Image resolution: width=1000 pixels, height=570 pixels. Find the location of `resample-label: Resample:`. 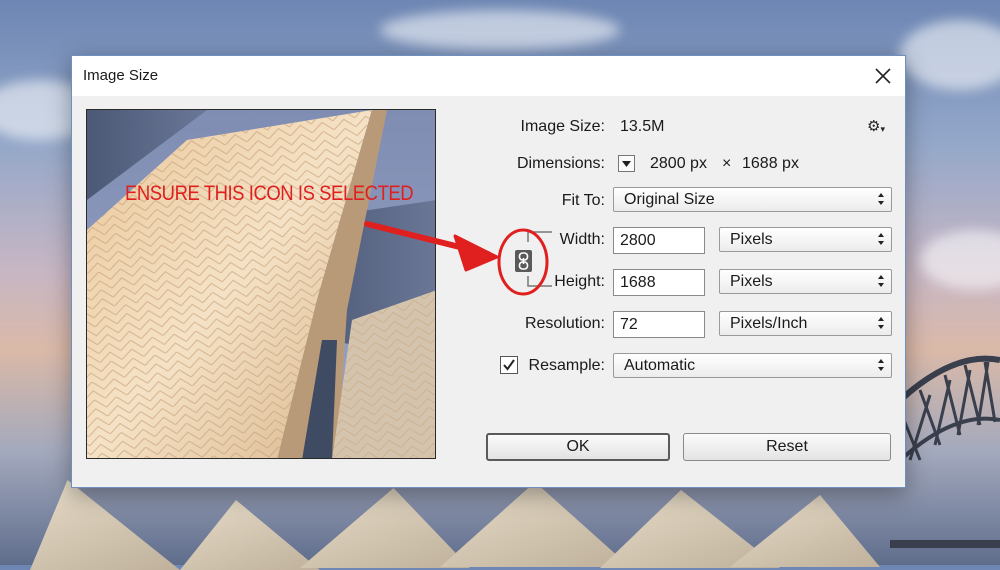

resample-label: Resample: is located at coordinates (566, 365).